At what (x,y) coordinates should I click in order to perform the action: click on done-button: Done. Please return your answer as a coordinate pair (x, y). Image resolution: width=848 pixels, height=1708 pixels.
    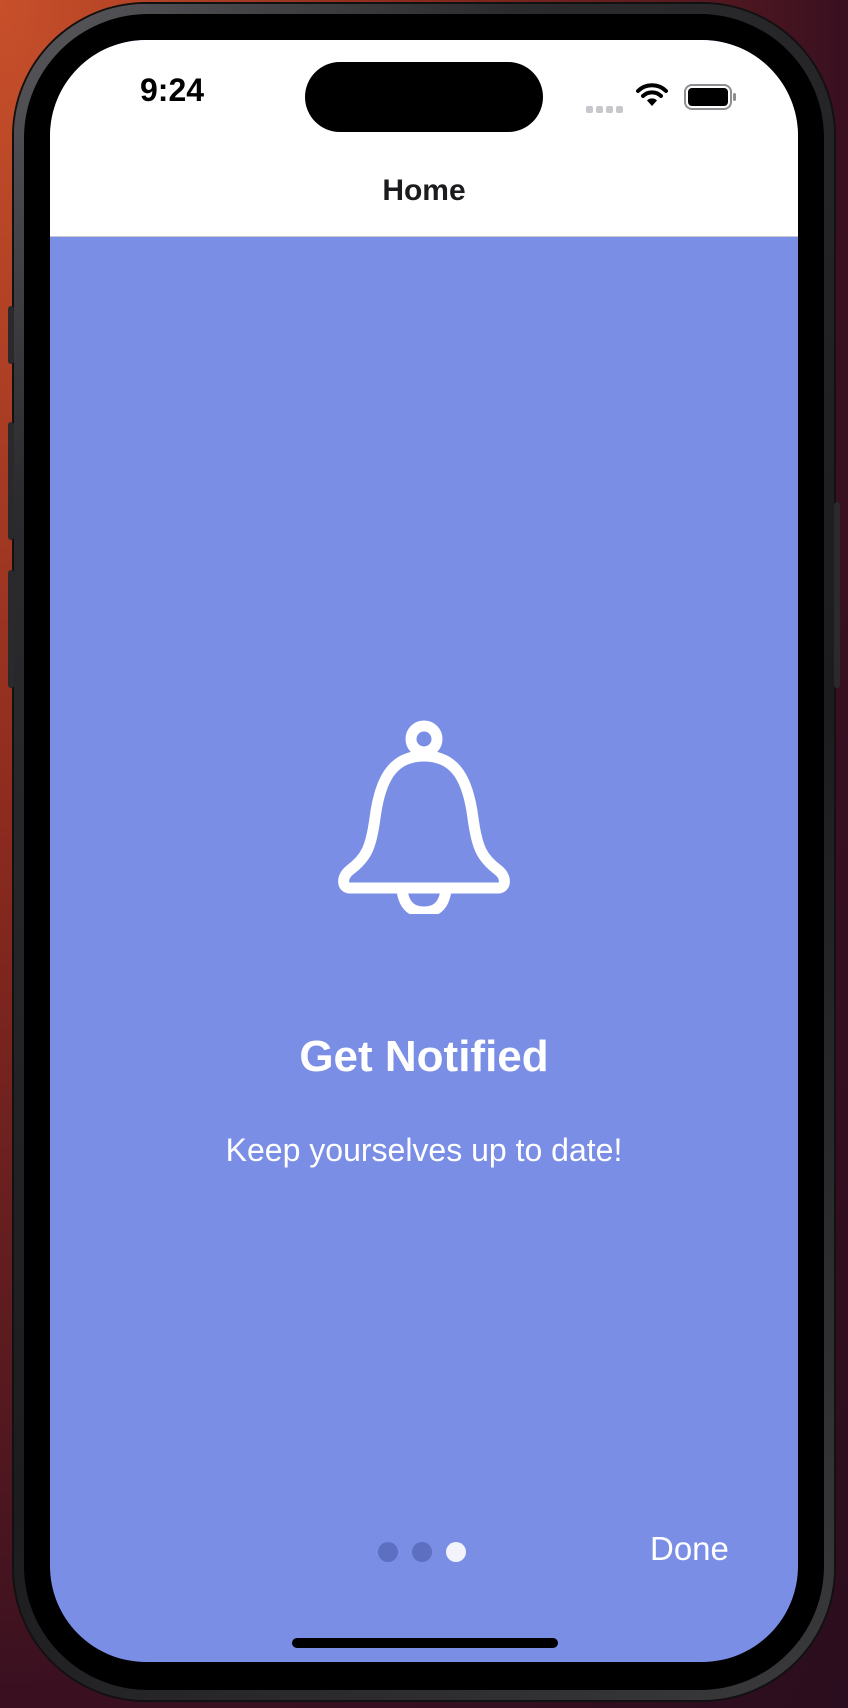
    Looking at the image, I should click on (705, 1549).